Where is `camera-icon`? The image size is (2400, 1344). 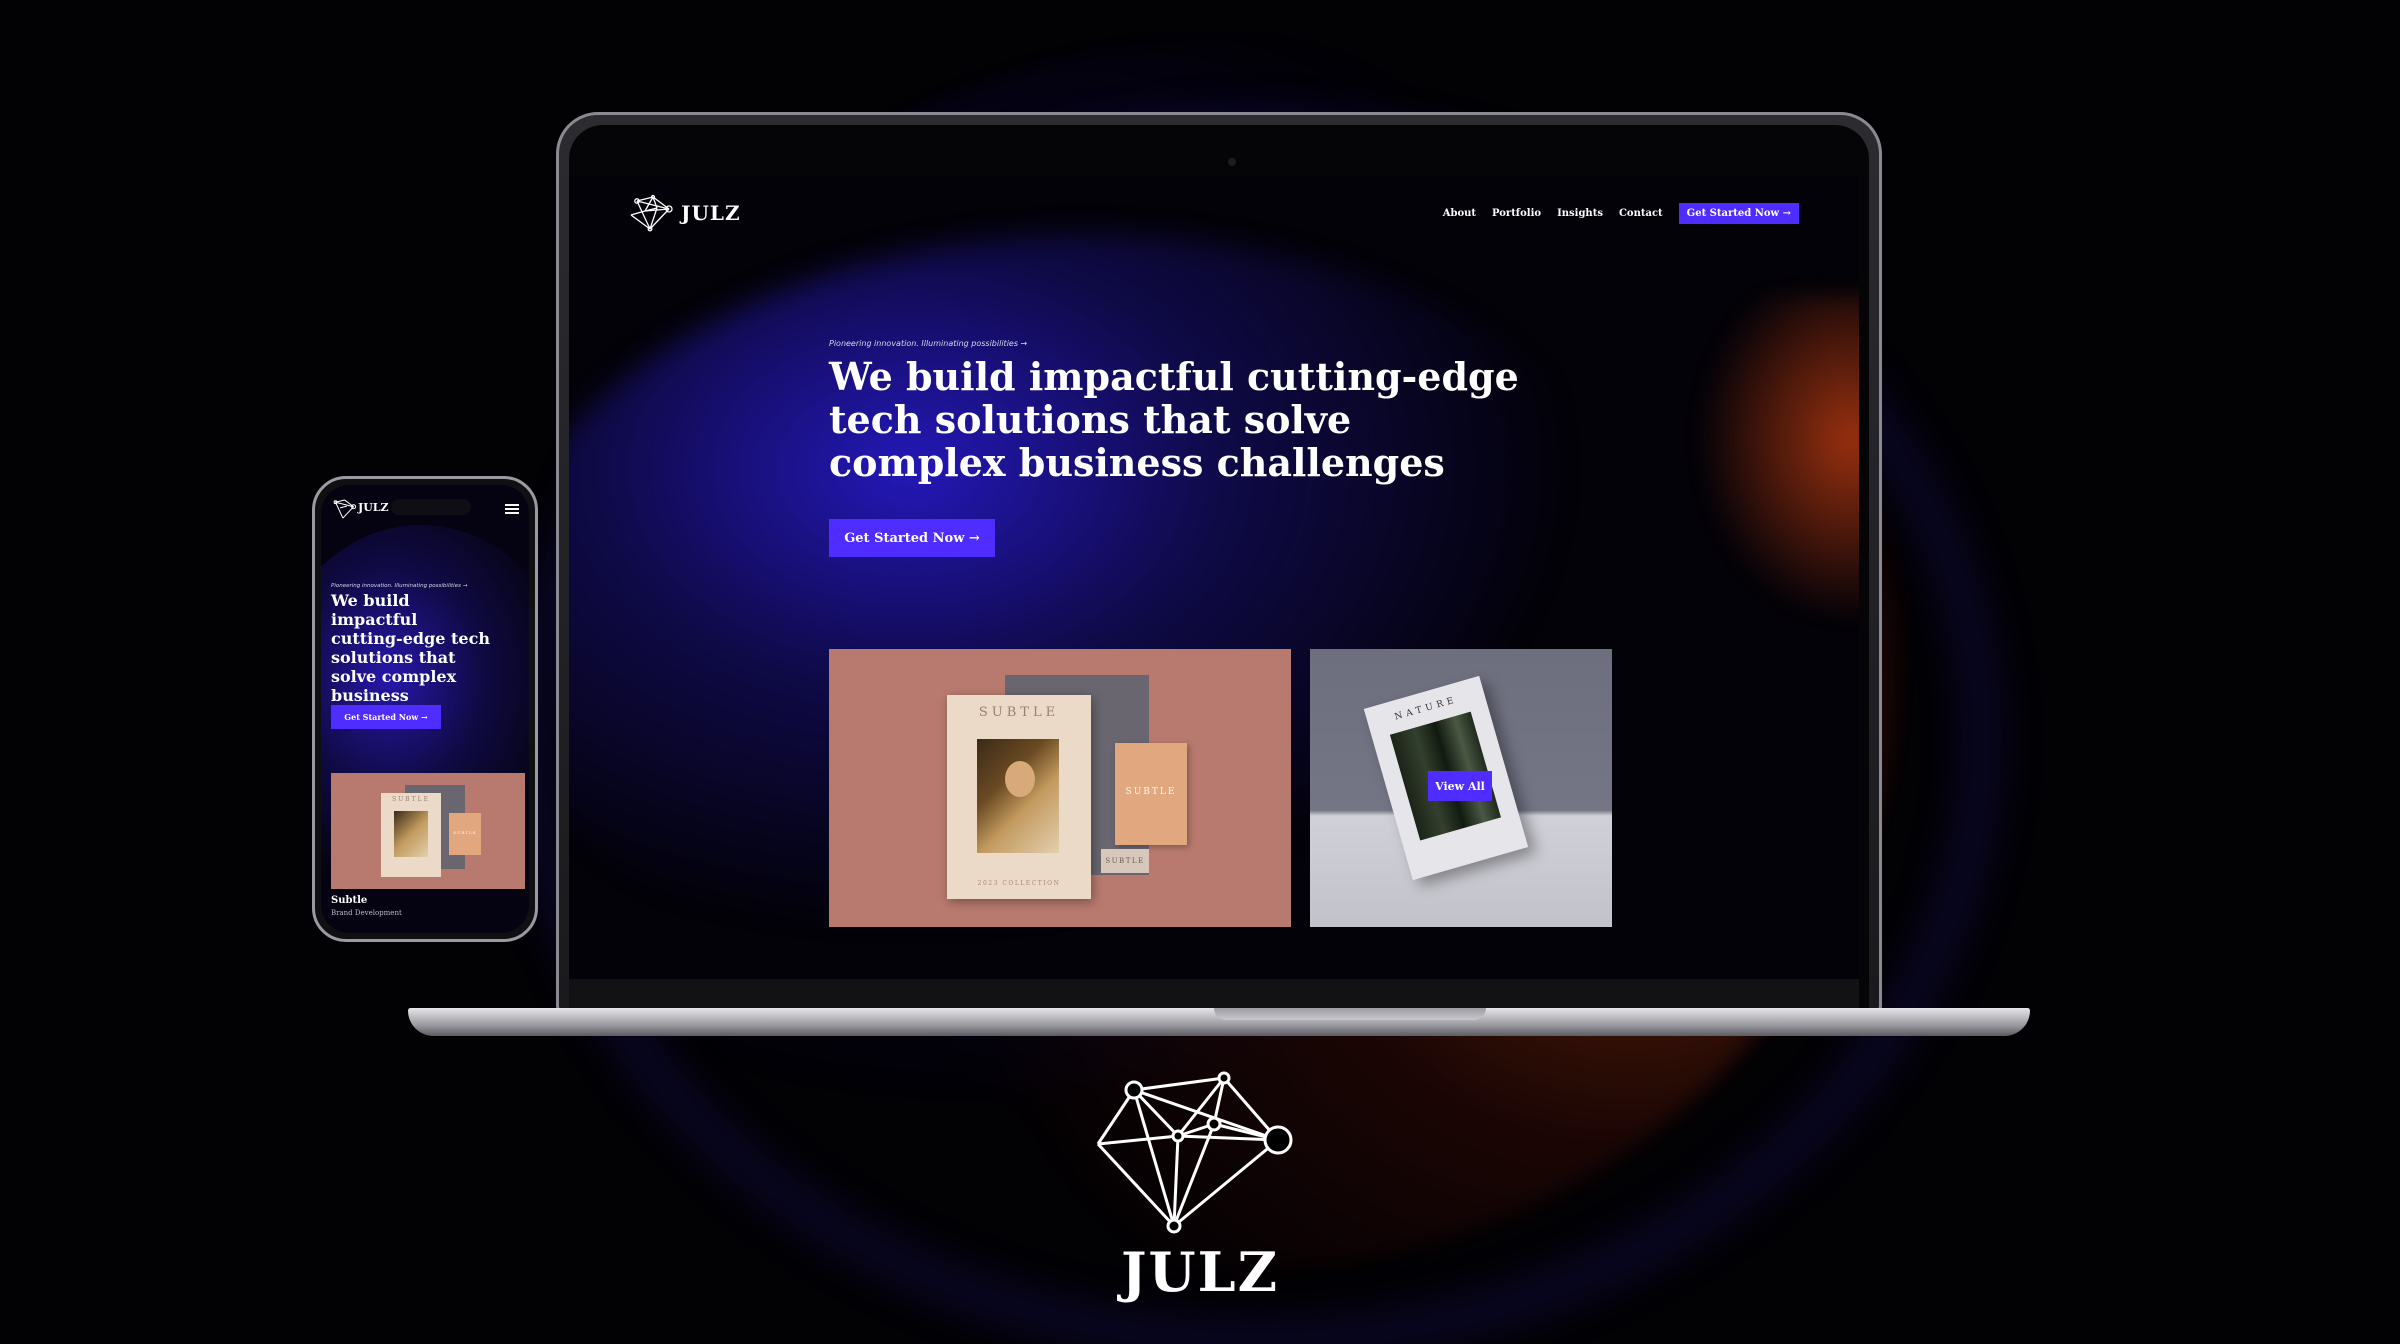 camera-icon is located at coordinates (1232, 162).